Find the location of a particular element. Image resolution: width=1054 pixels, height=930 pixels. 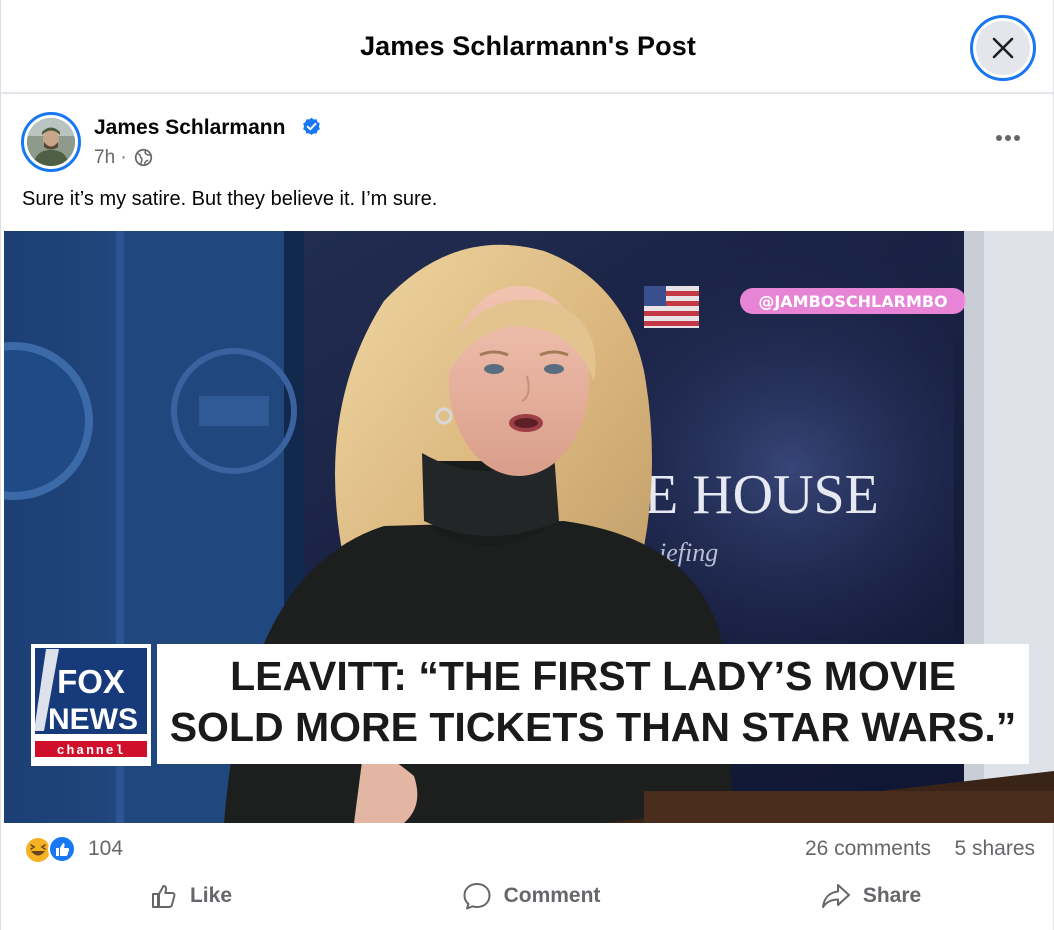

avatar is located at coordinates (51, 142).